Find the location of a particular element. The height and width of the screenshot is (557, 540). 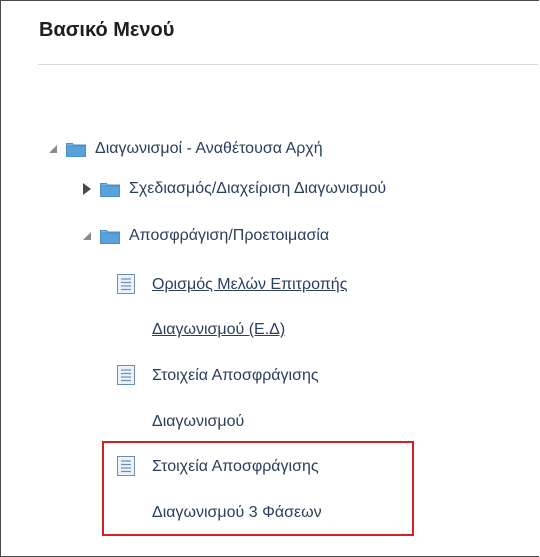

tree-node-planning-label: Σχεδιασμός/Διαχείριση Διαγωνισμού is located at coordinates (258, 188).